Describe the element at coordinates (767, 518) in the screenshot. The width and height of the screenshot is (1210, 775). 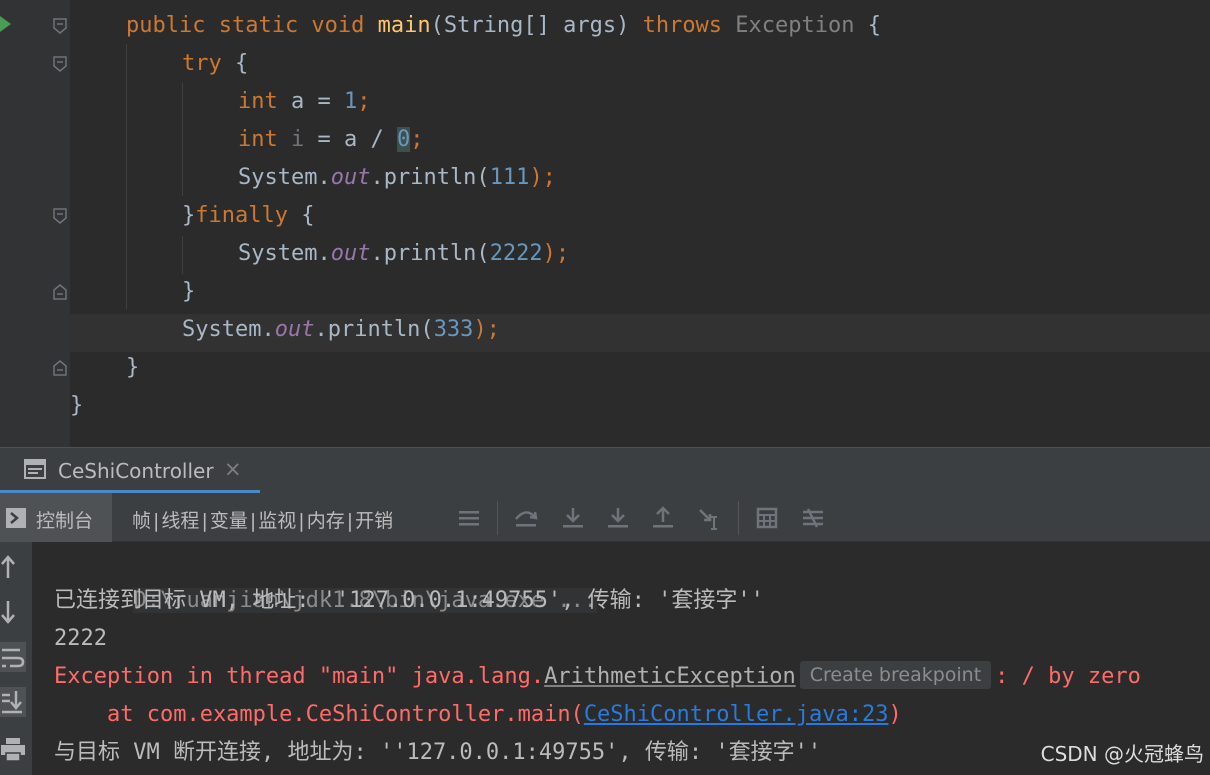
I see `evaluate-expression-icon` at that location.